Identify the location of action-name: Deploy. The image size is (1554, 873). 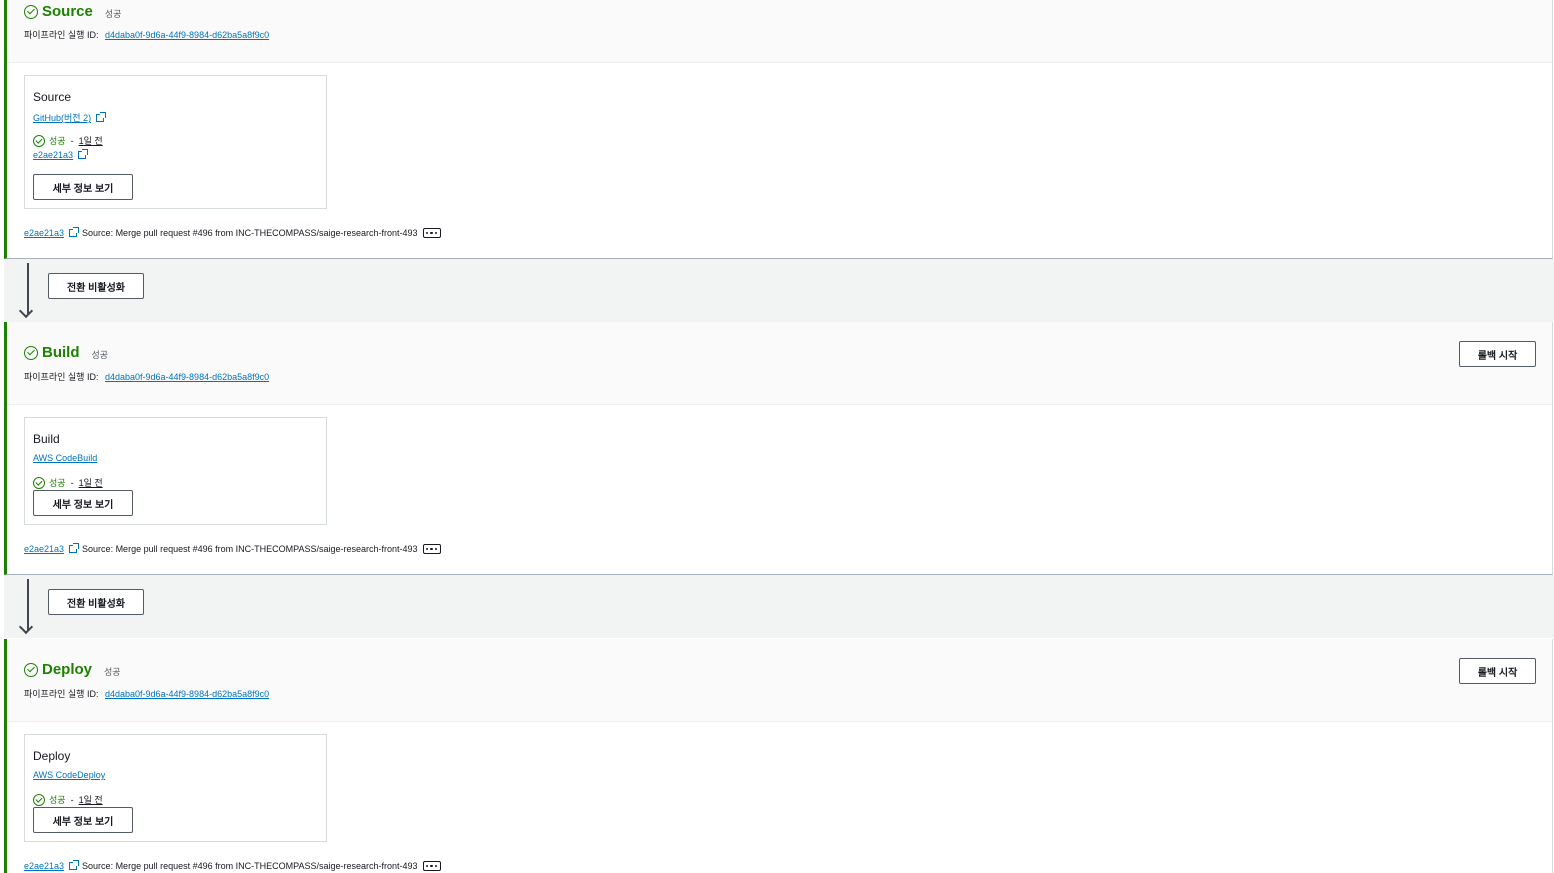
(52, 756).